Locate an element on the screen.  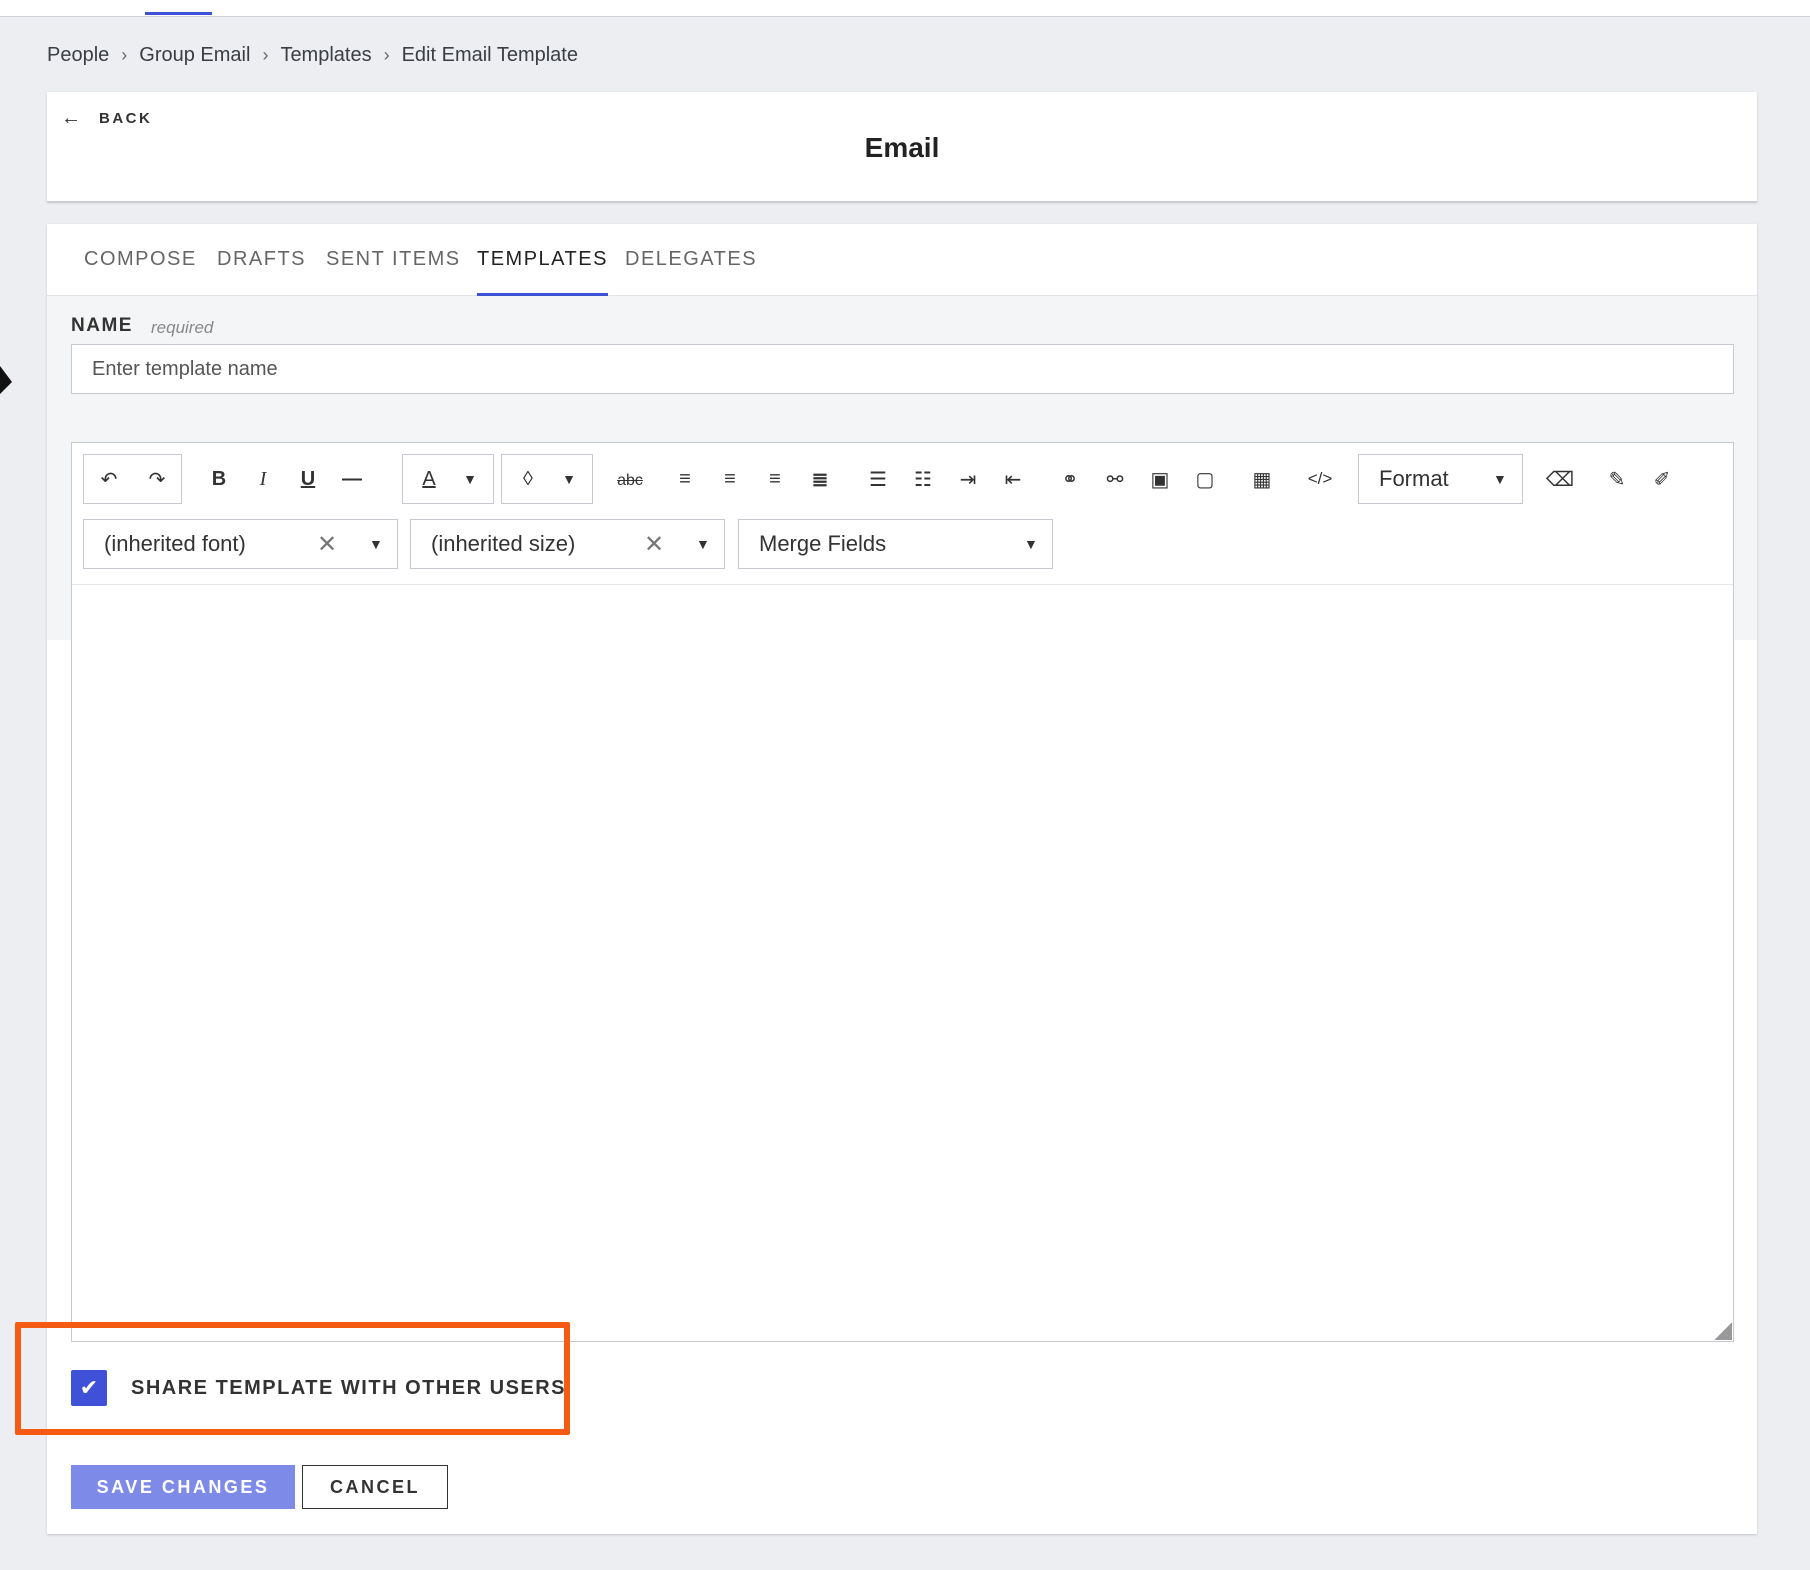
font-size-select: (inherited size) ✕ ▼ is located at coordinates (567, 544).